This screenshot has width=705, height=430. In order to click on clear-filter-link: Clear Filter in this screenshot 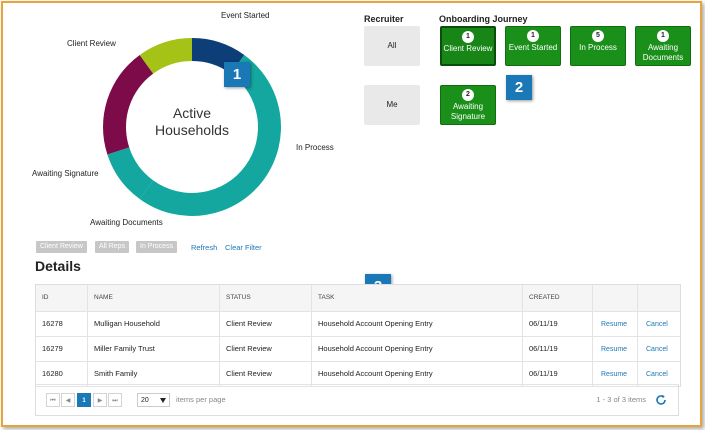, I will do `click(243, 247)`.